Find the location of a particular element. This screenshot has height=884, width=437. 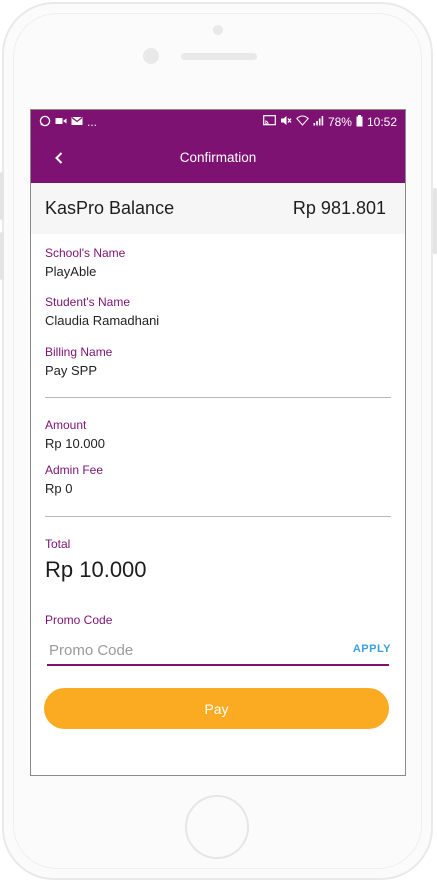

admin-fee-value: Rp 0 is located at coordinates (59, 488).